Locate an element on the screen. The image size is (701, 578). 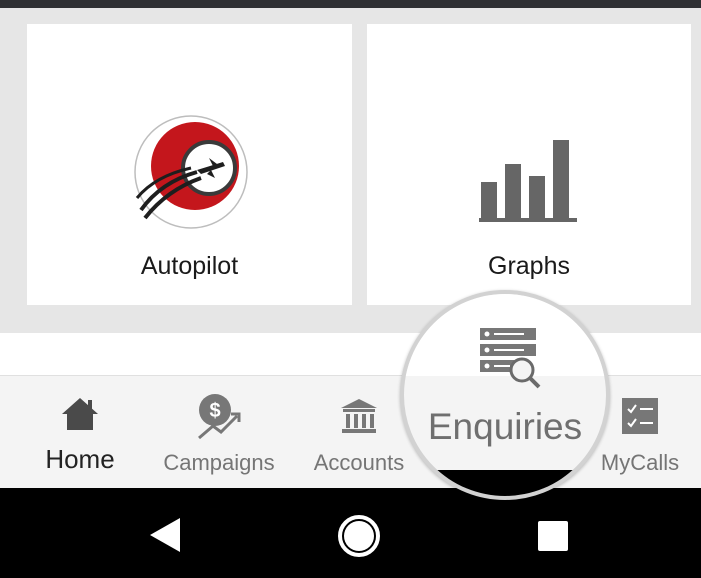
nav-item-campaigns: $ Campaigns is located at coordinates (219, 432).